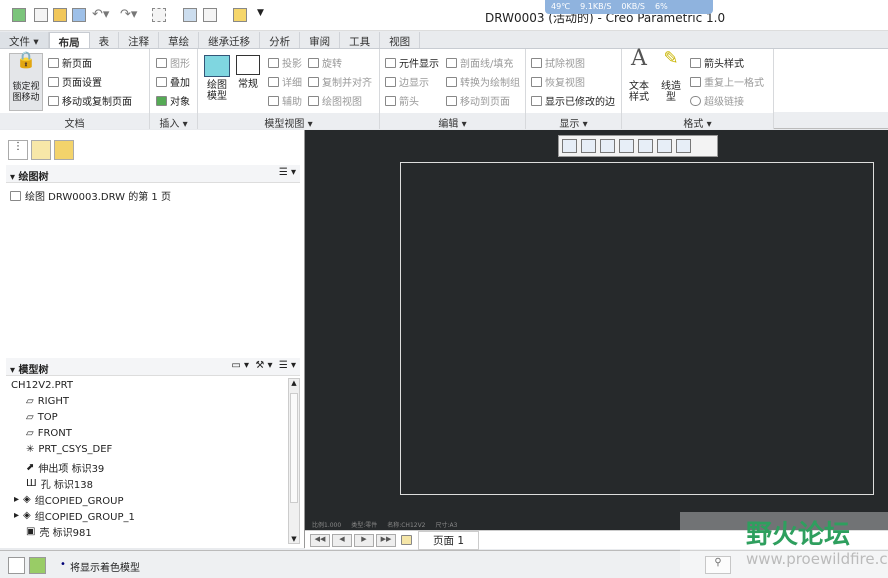 This screenshot has height=578, width=888. Describe the element at coordinates (240, 15) in the screenshot. I see `close-window-icon` at that location.